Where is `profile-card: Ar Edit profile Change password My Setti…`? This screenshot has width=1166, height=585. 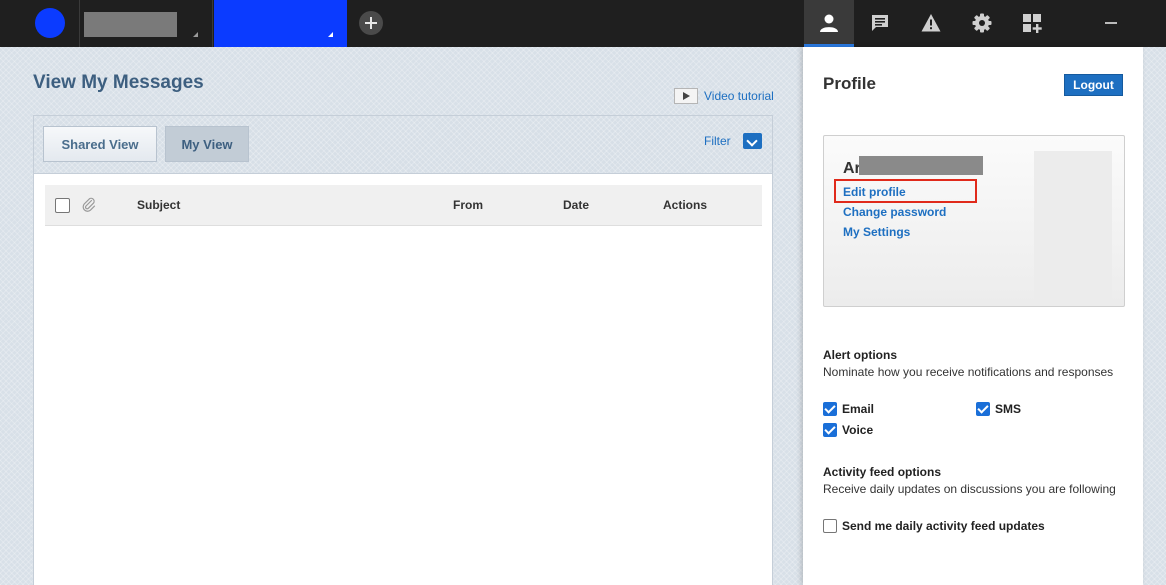
profile-card: Ar Edit profile Change password My Setti… is located at coordinates (974, 221).